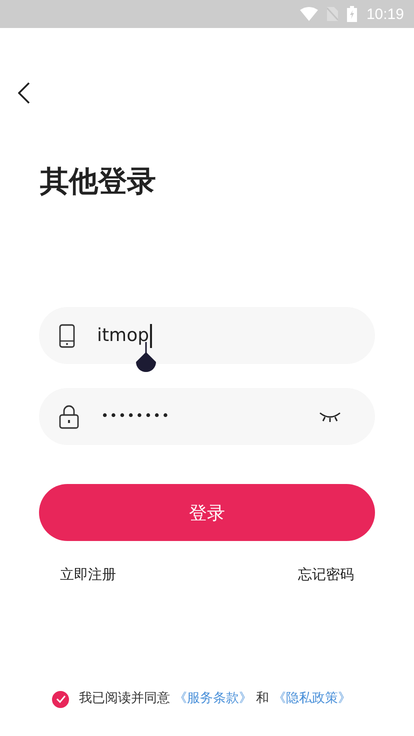  I want to click on agreement-checkbox, so click(60, 699).